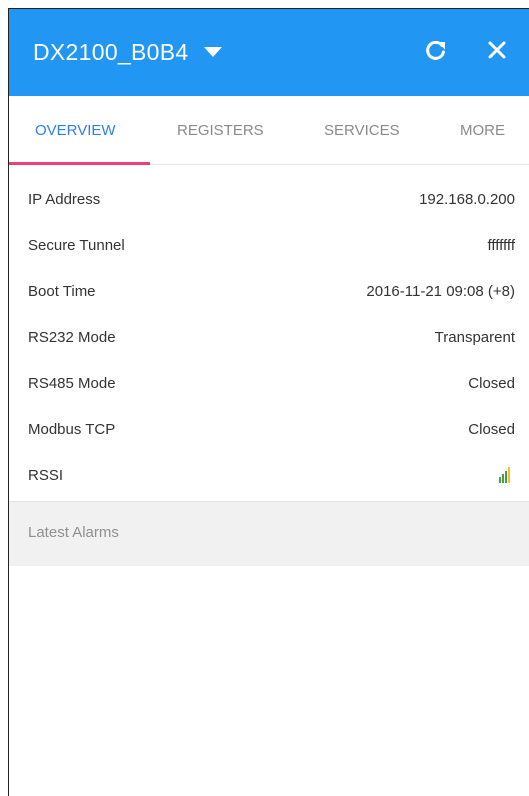  I want to click on active-tab-indicator, so click(79, 163).